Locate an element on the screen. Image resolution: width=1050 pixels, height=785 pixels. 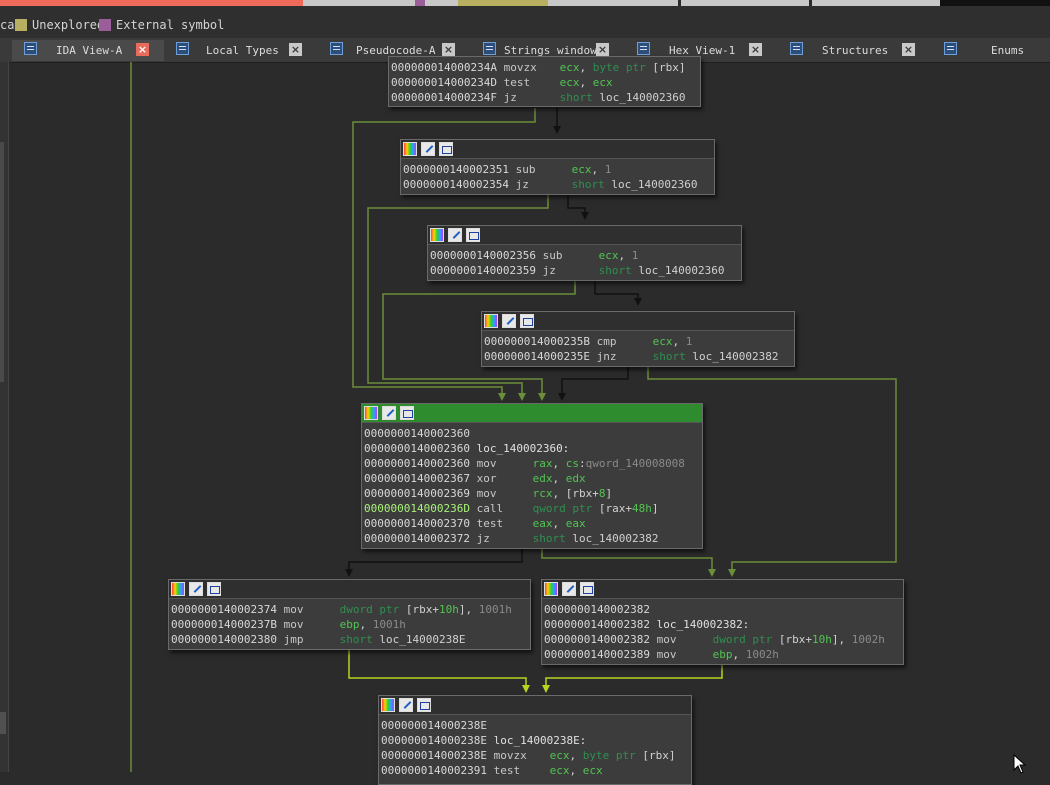
instruction-line: 000000014000234D test ecx, ecx is located at coordinates (545, 82).